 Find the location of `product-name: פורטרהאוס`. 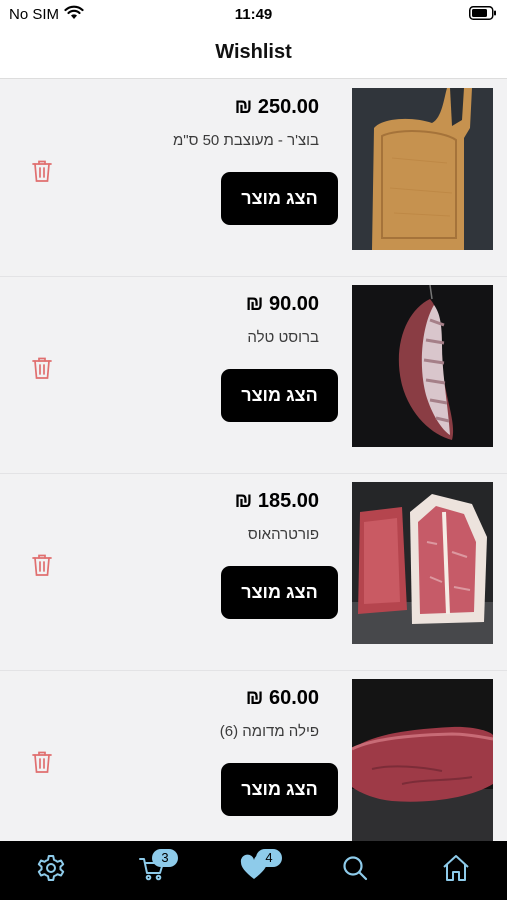

product-name: פורטרהאוס is located at coordinates (283, 534).